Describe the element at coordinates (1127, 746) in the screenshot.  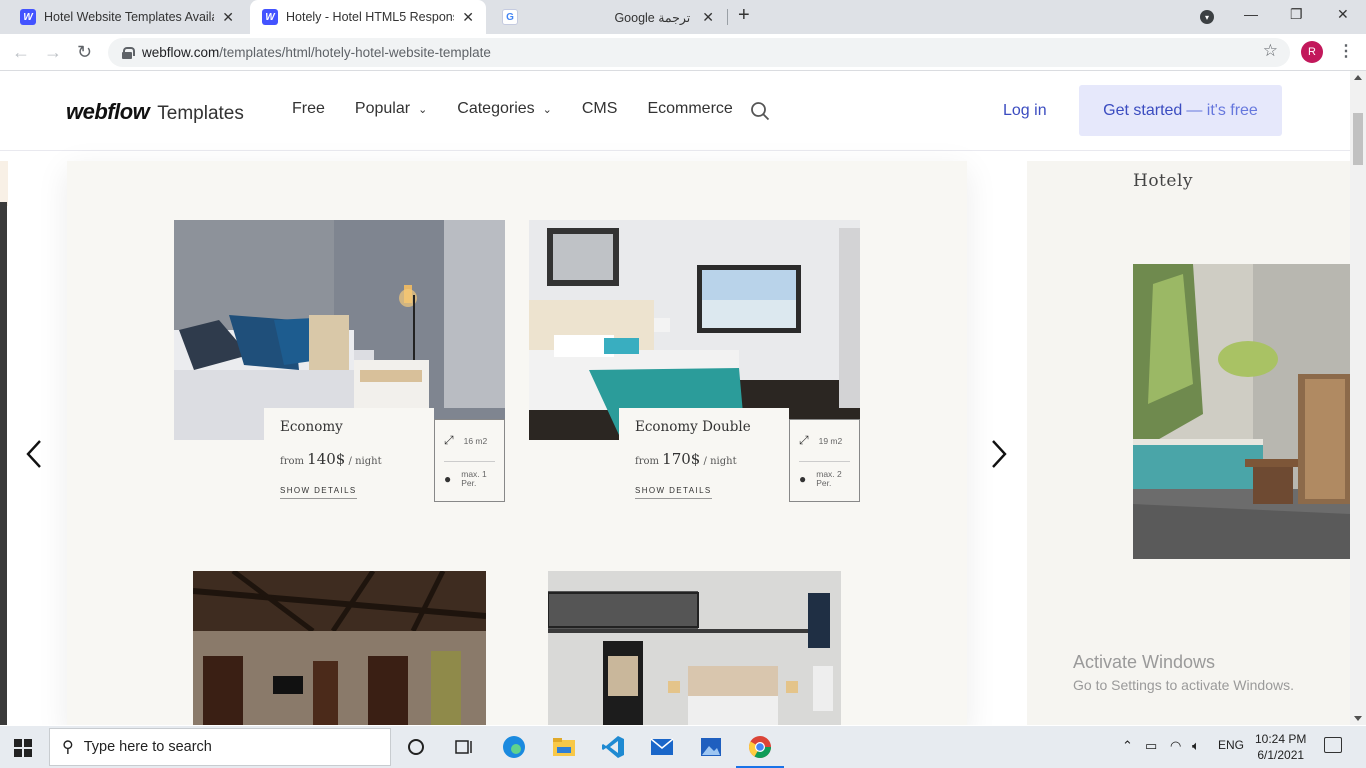
I see `show-hidden-icons-icon: ⌃` at that location.